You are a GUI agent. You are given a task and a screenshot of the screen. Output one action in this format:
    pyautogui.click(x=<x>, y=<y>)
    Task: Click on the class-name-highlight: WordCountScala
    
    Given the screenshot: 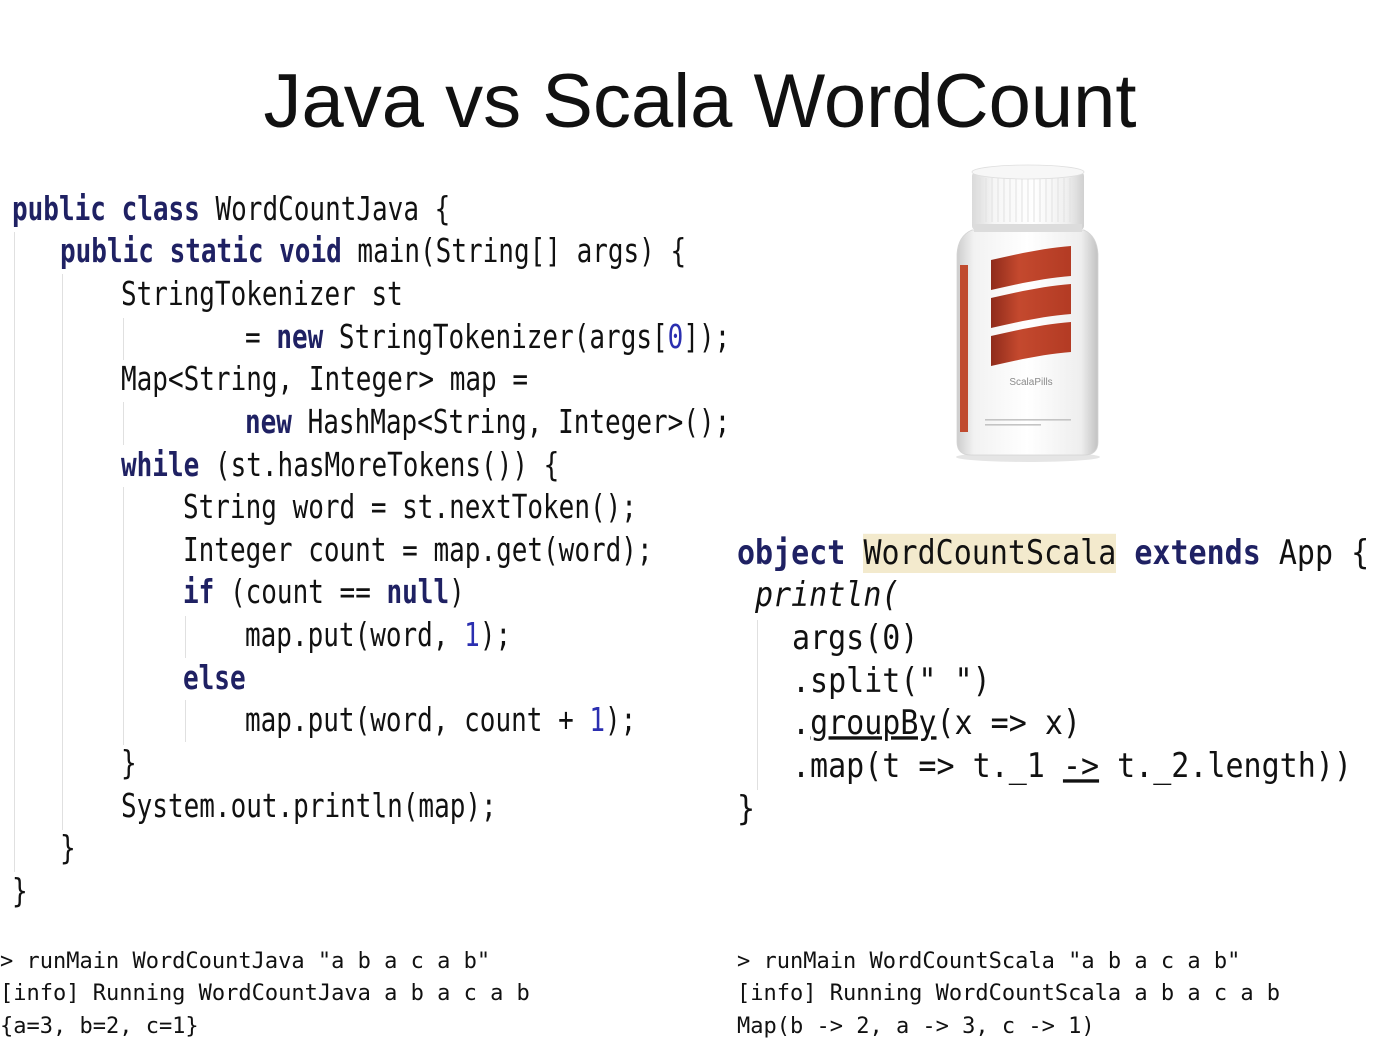 What is the action you would take?
    pyautogui.click(x=990, y=553)
    